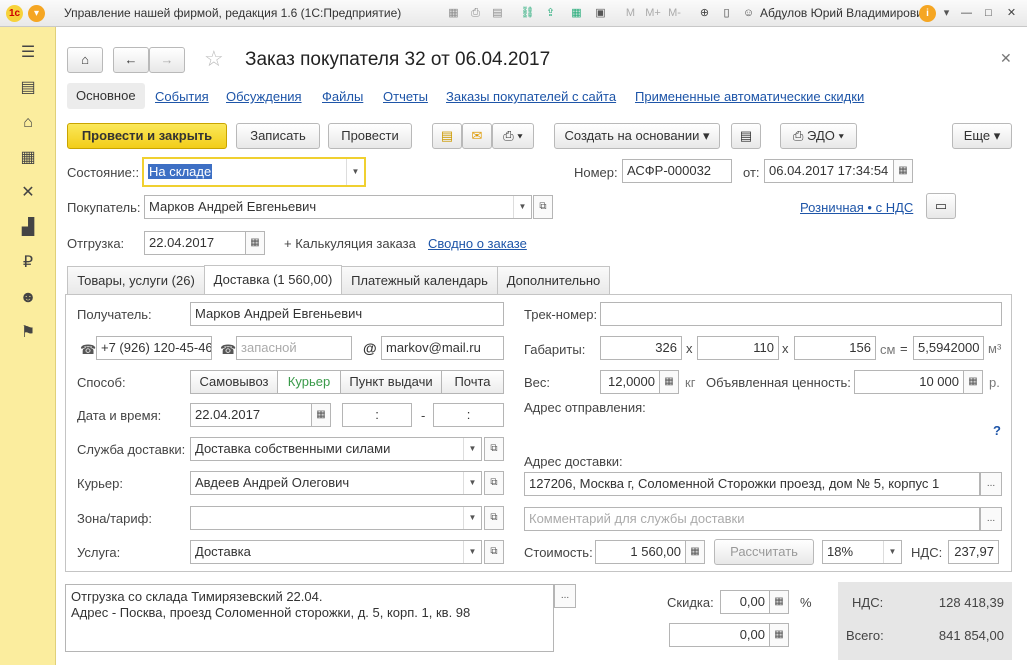 This screenshot has height=665, width=1027. I want to click on zoom-icon: ⊕, so click(704, 13).